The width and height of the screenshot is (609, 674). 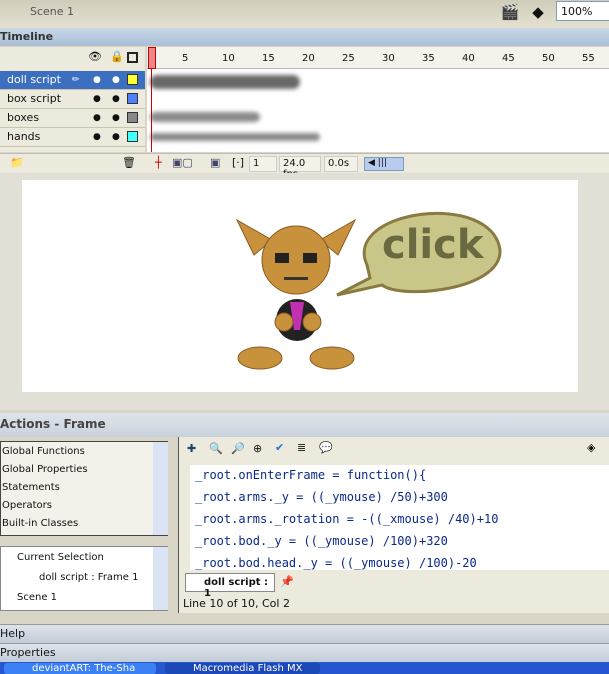 I want to click on pin-script-icon: 📌, so click(x=287, y=581).